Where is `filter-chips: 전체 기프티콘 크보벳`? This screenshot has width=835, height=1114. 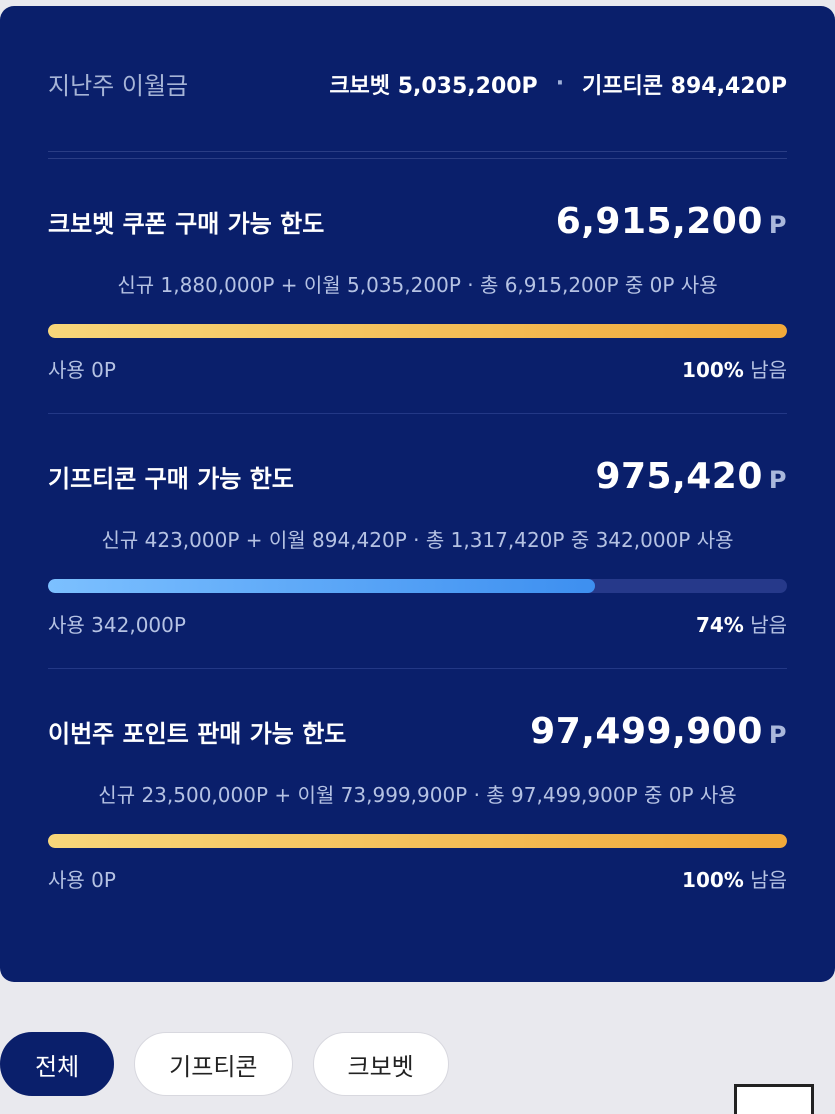 filter-chips: 전체 기프티콘 크보벳 is located at coordinates (224, 1064).